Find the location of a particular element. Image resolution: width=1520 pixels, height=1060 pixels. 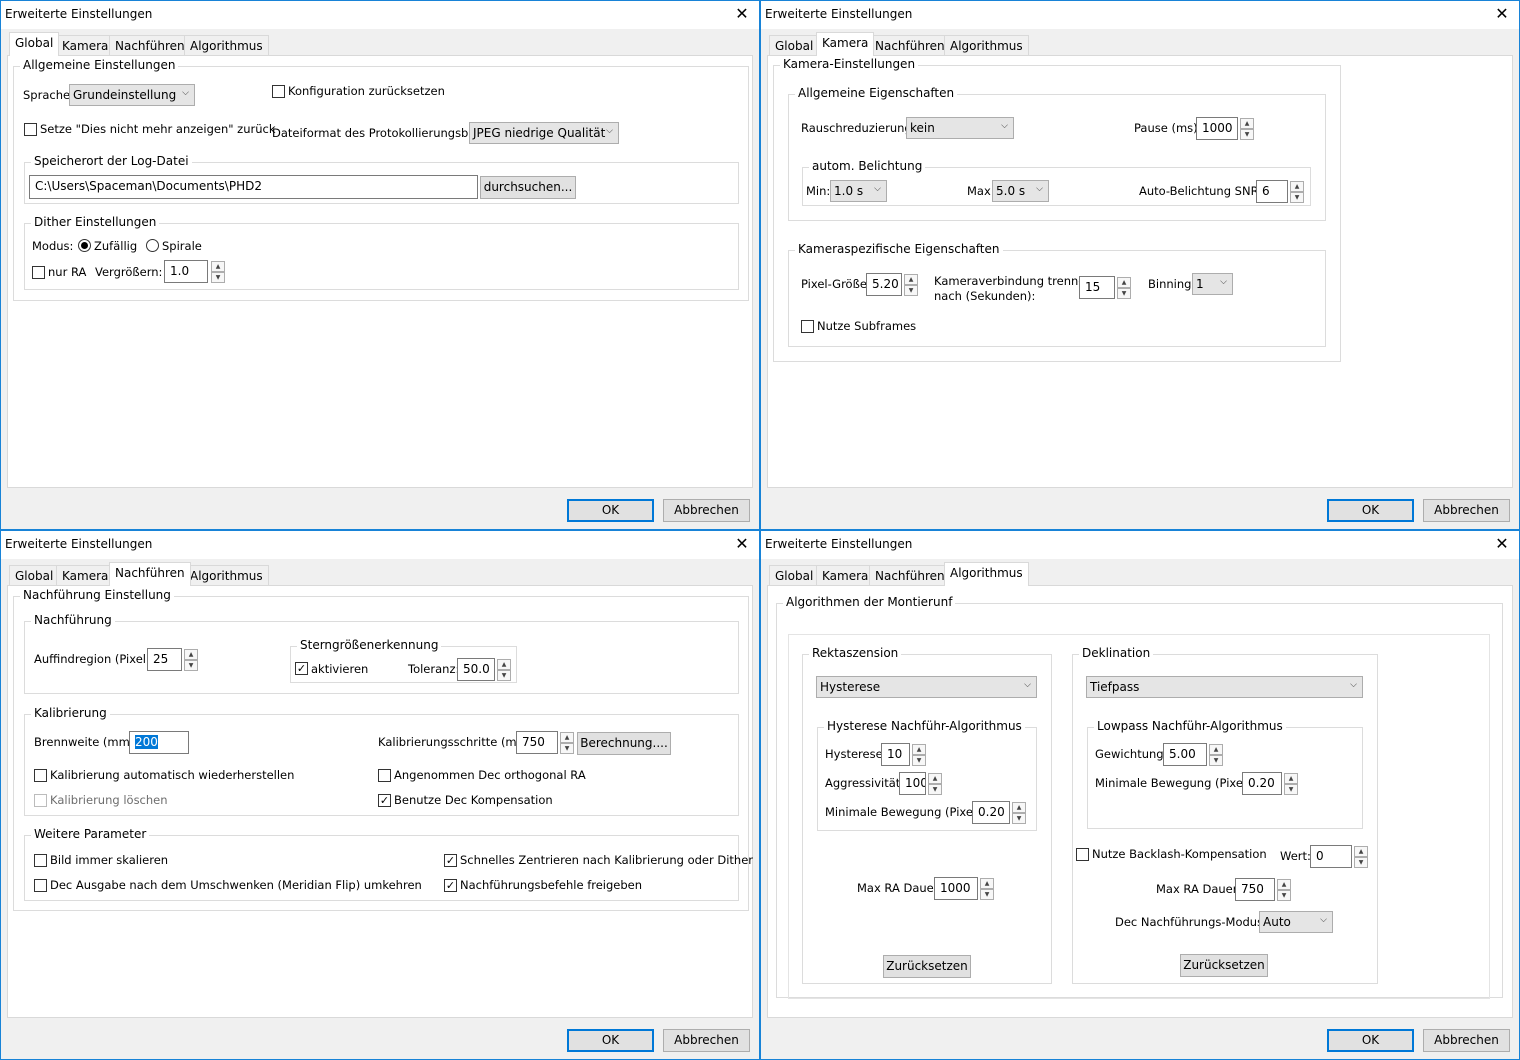

disconnect-spinner: ▲ ▼ is located at coordinates (1124, 288).